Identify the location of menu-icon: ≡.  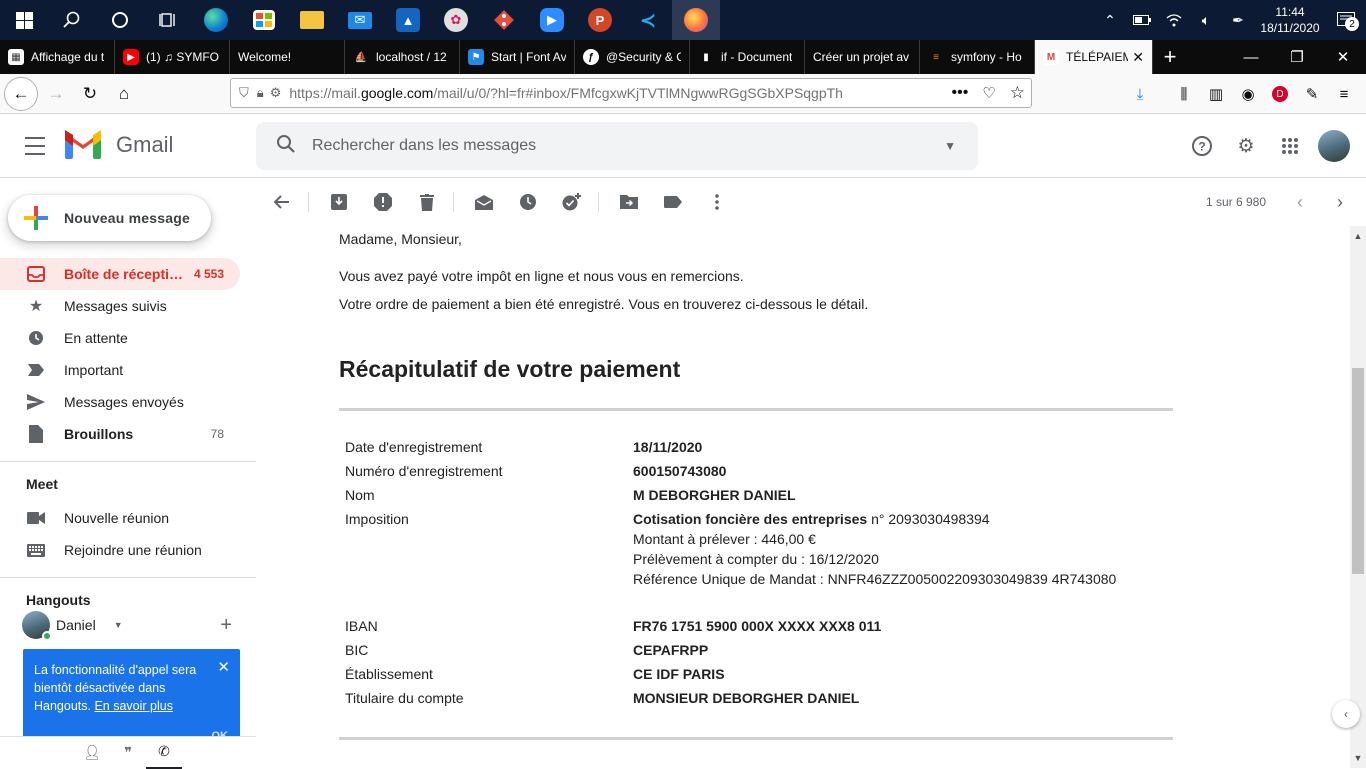
(1344, 94).